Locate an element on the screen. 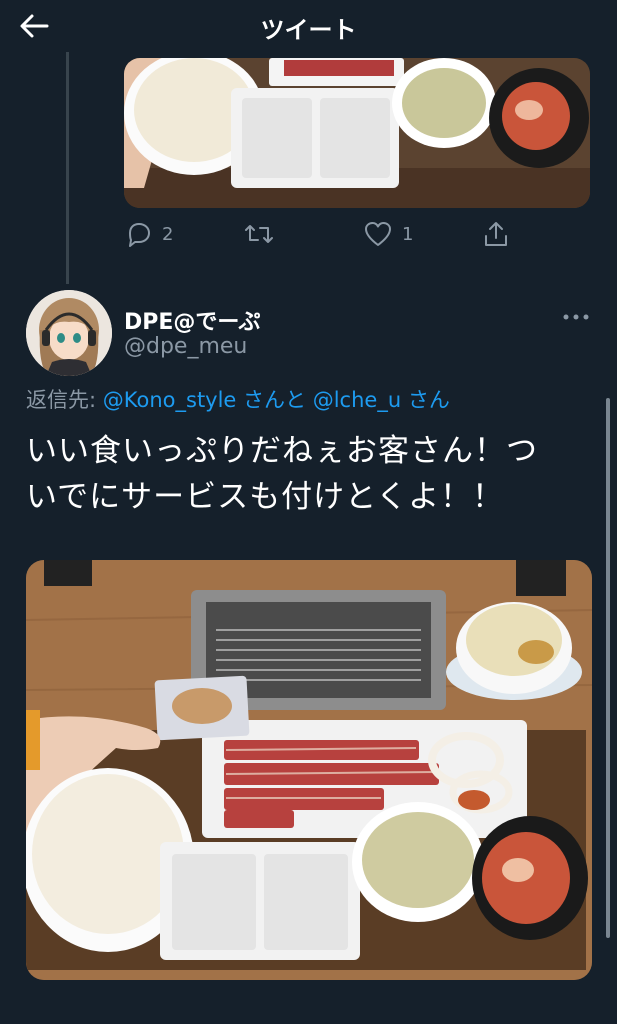 Image resolution: width=617 pixels, height=1024 pixels. retweet-action is located at coordinates (264, 234).